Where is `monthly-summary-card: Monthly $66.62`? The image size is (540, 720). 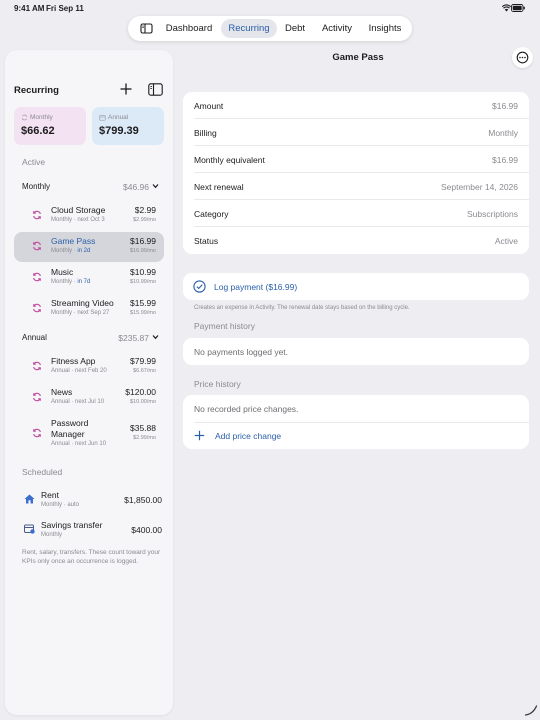
monthly-summary-card: Monthly $66.62 is located at coordinates (50, 126).